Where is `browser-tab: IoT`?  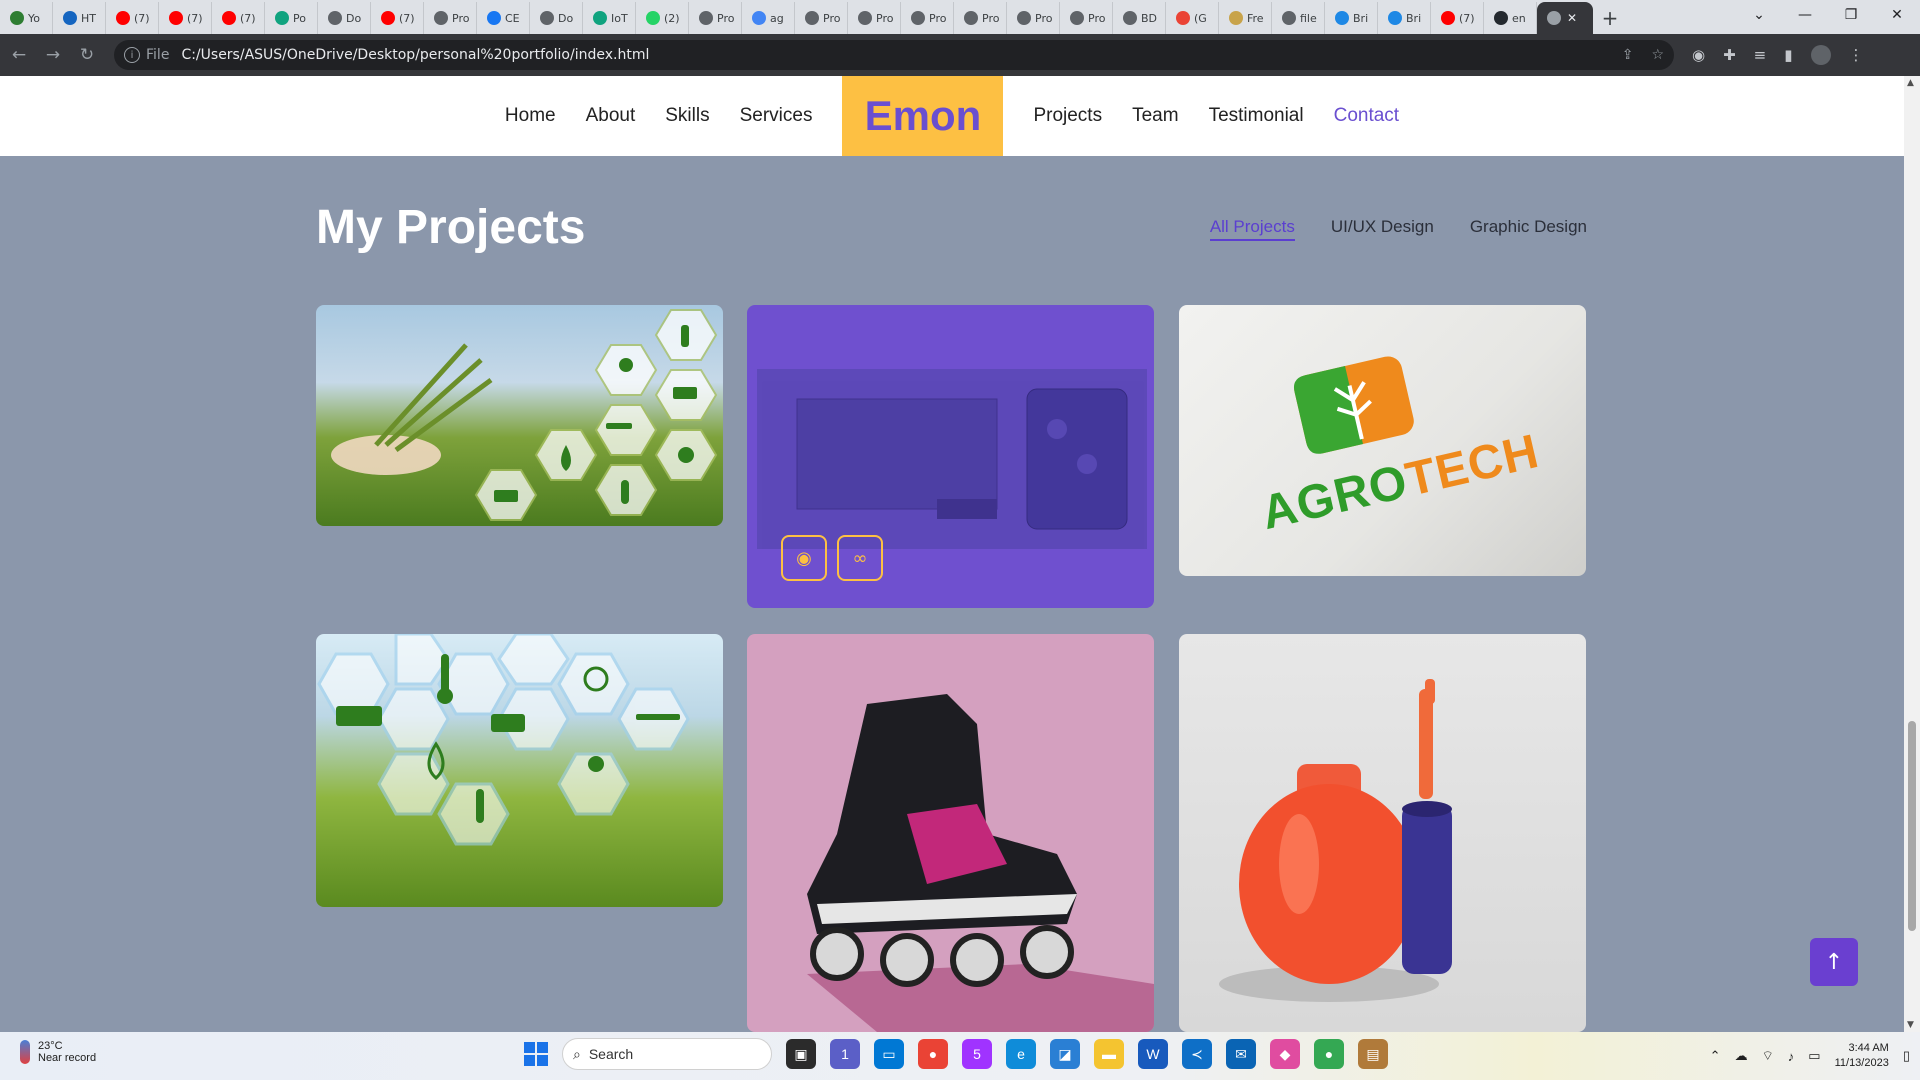
browser-tab: IoT is located at coordinates (609, 18).